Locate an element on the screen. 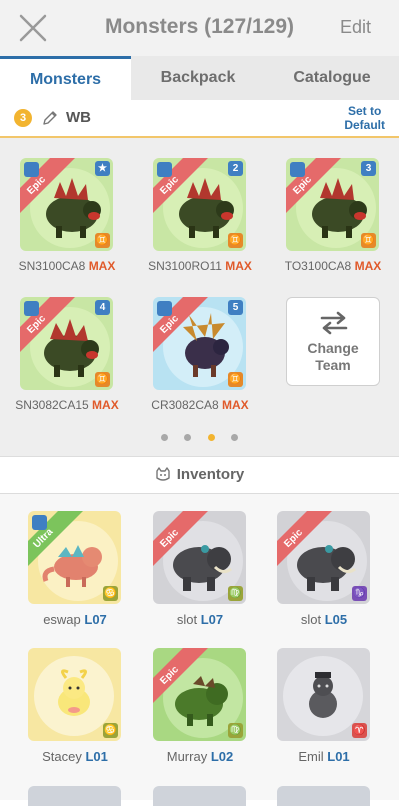 The height and width of the screenshot is (806, 399). slot-number-badge: 4 is located at coordinates (102, 307).